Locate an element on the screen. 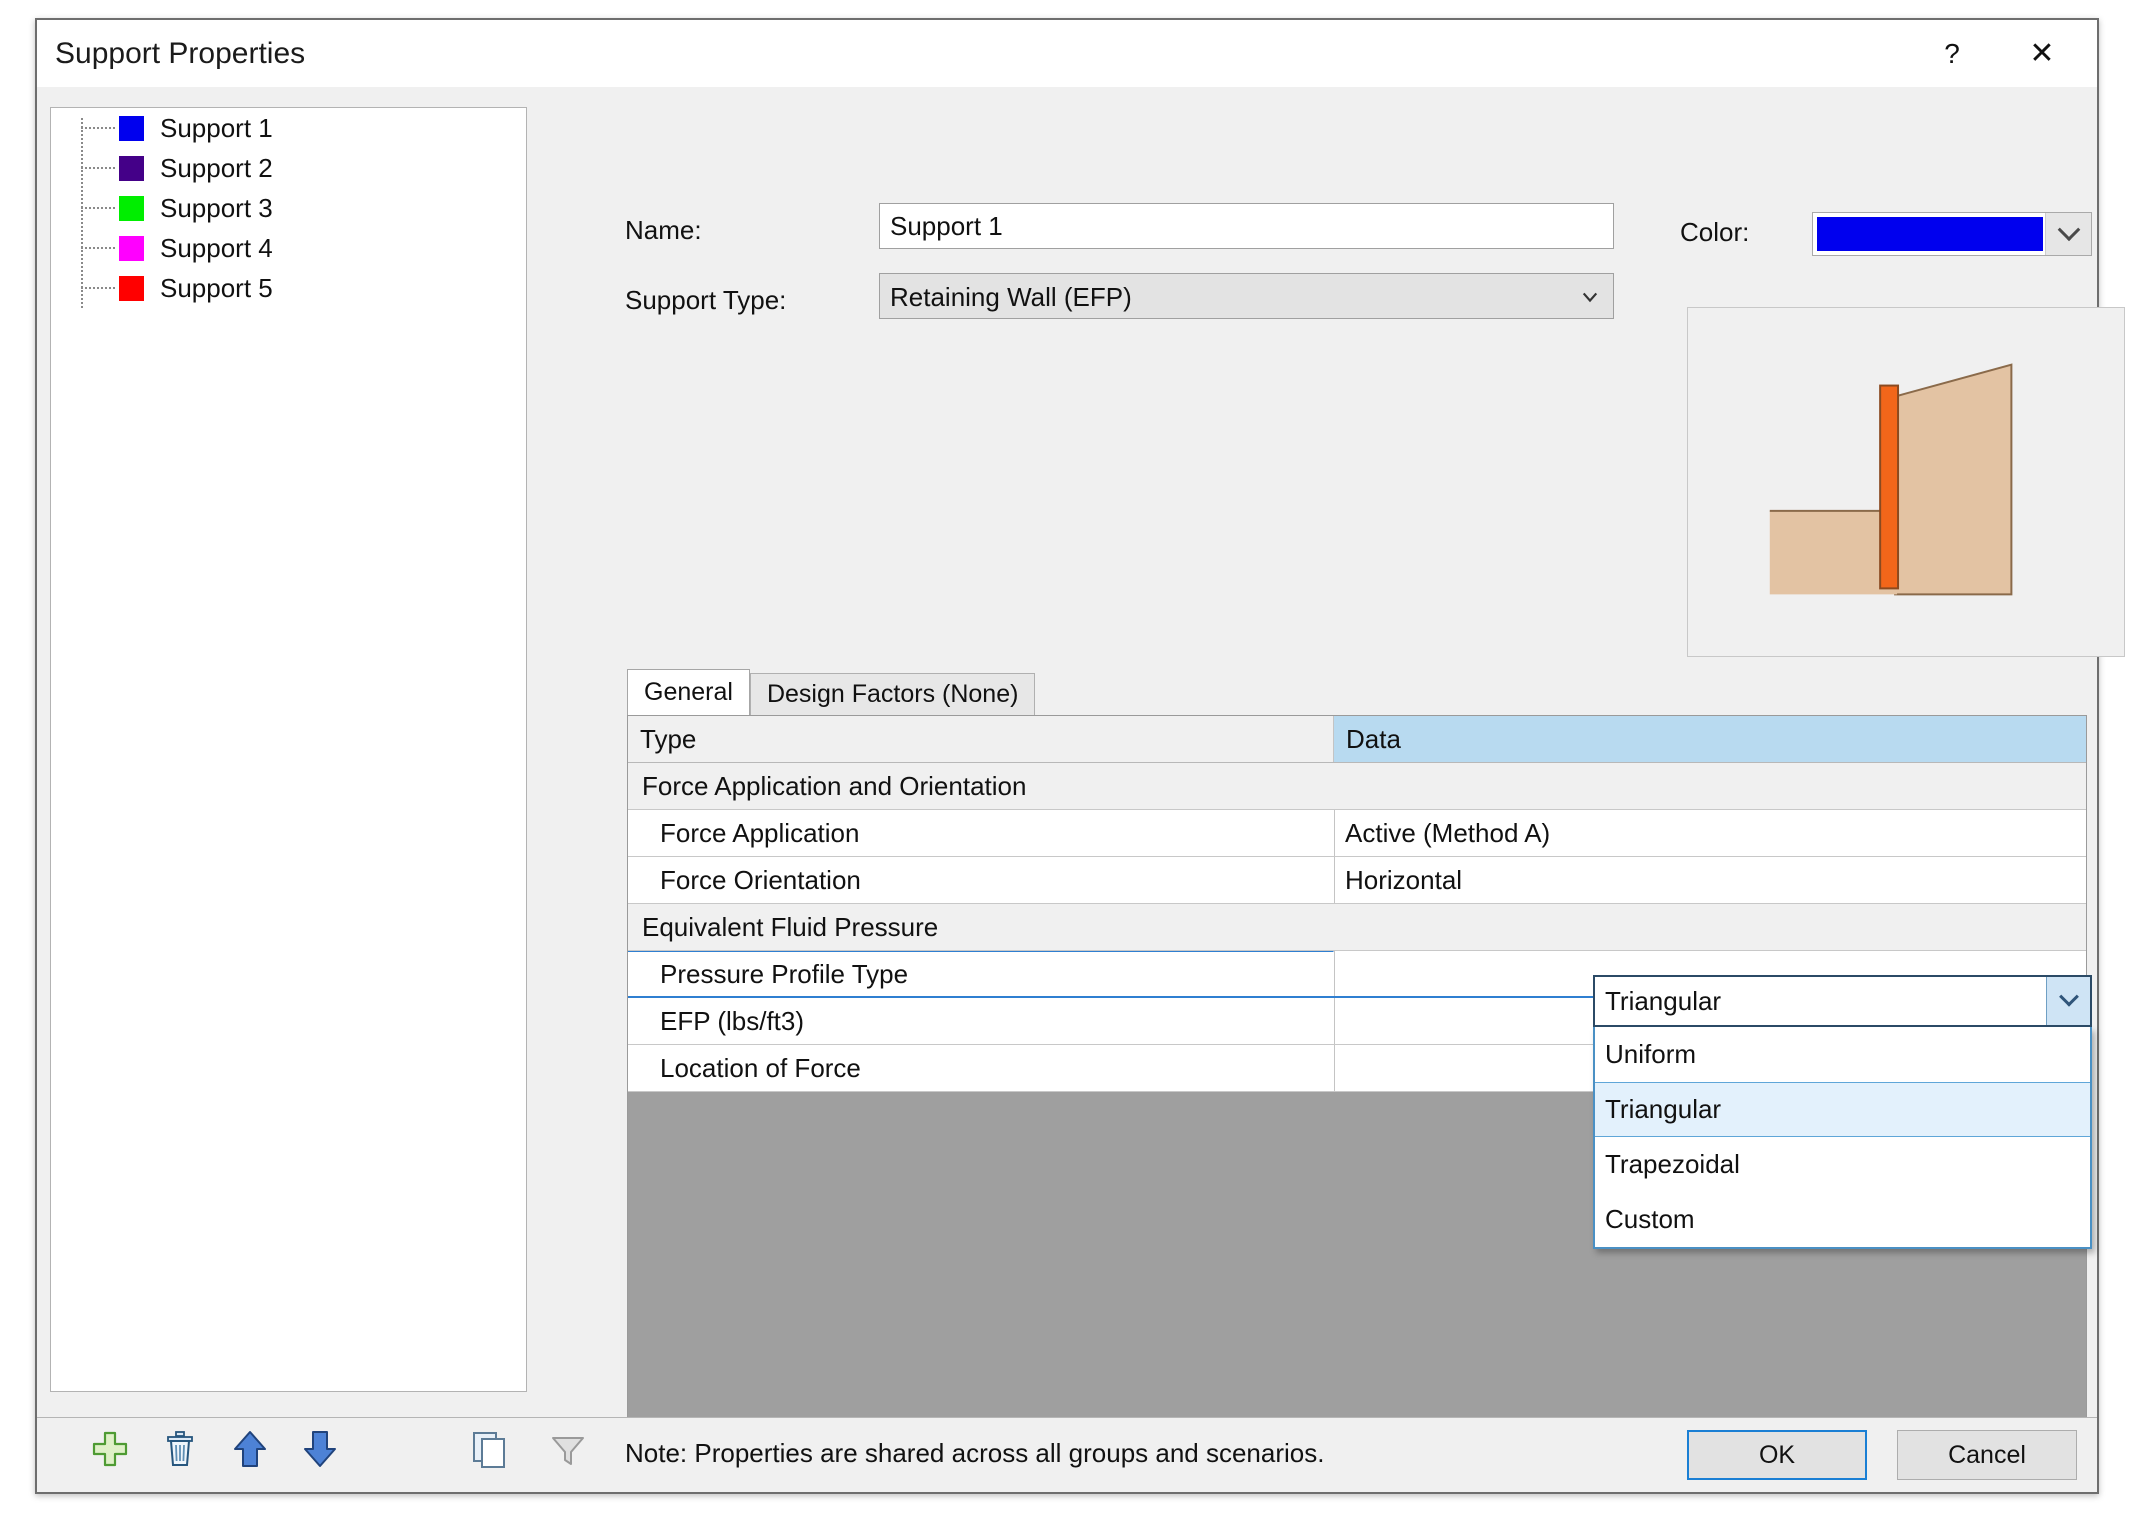 This screenshot has height=1525, width=2135. add-button is located at coordinates (110, 1449).